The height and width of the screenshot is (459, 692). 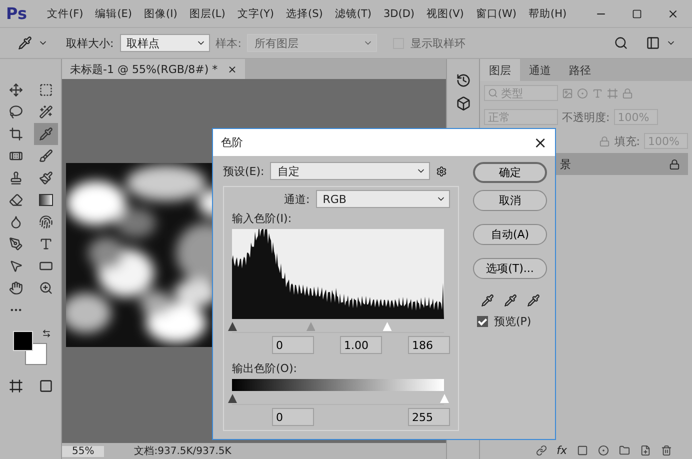 What do you see at coordinates (463, 80) in the screenshot?
I see `history-icon` at bounding box center [463, 80].